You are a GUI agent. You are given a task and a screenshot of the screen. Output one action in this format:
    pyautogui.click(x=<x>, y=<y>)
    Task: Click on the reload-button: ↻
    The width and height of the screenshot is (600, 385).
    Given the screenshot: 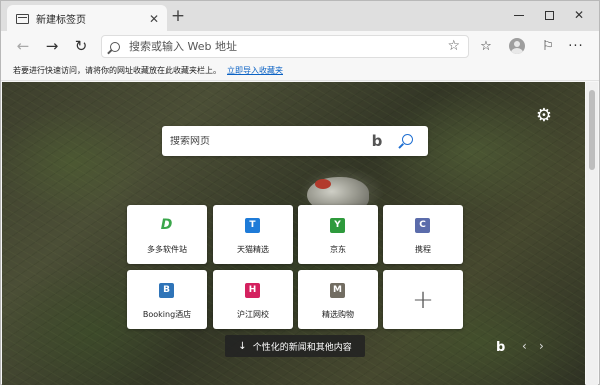 What is the action you would take?
    pyautogui.click(x=81, y=46)
    